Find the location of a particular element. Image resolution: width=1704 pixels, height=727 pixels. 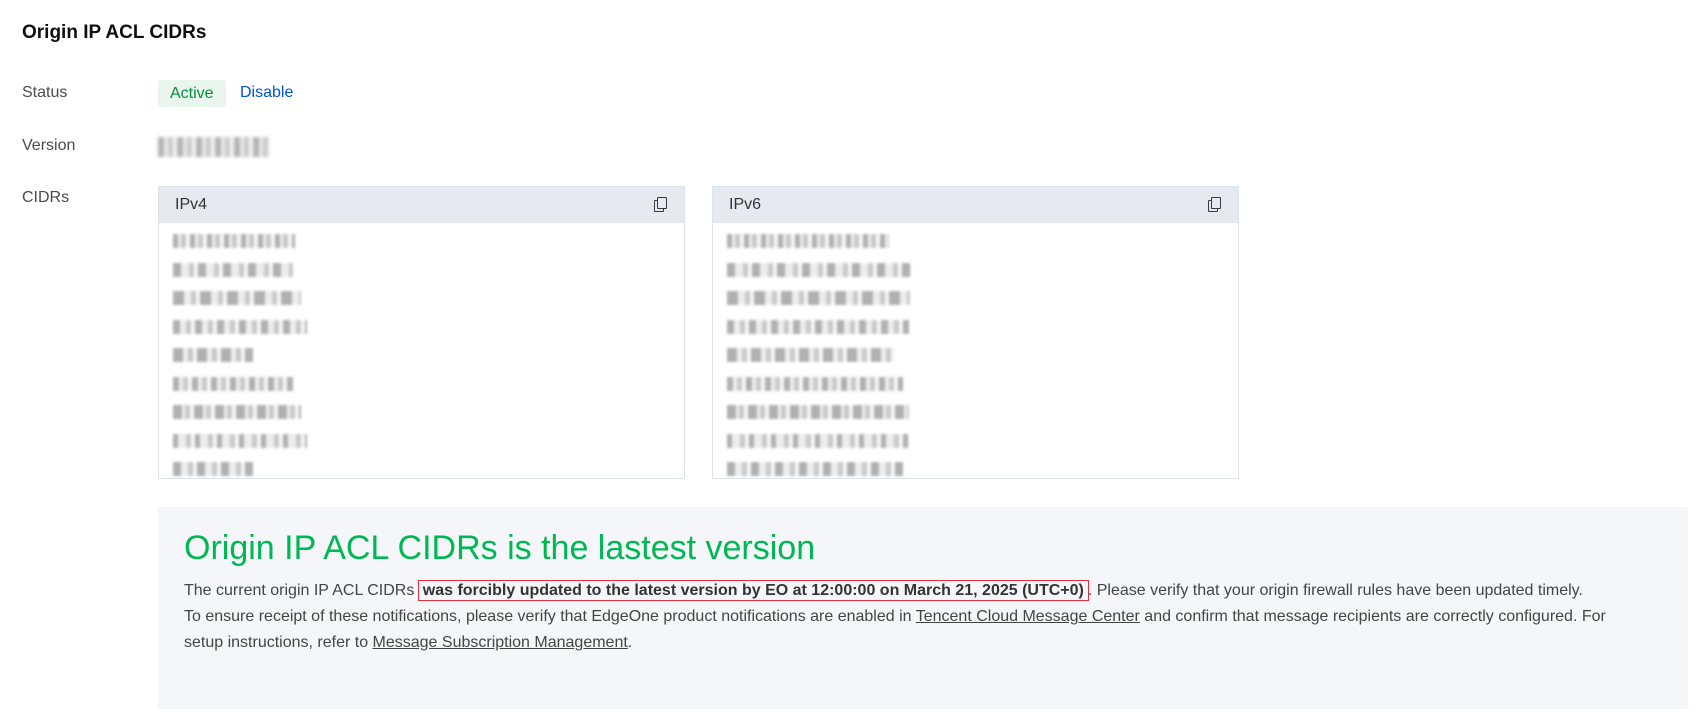

ipv4-cidr-box: IPv4 is located at coordinates (421, 332).